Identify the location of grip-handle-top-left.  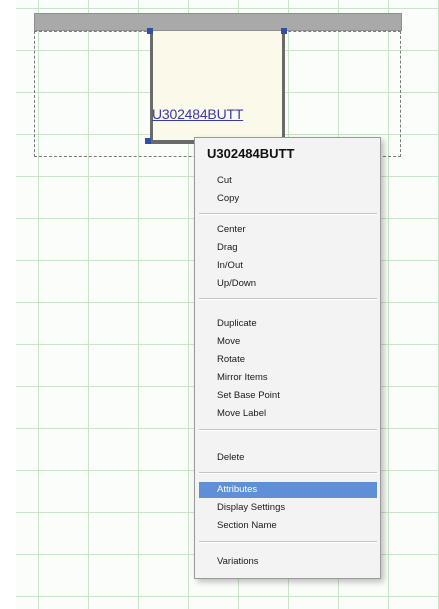
(150, 31).